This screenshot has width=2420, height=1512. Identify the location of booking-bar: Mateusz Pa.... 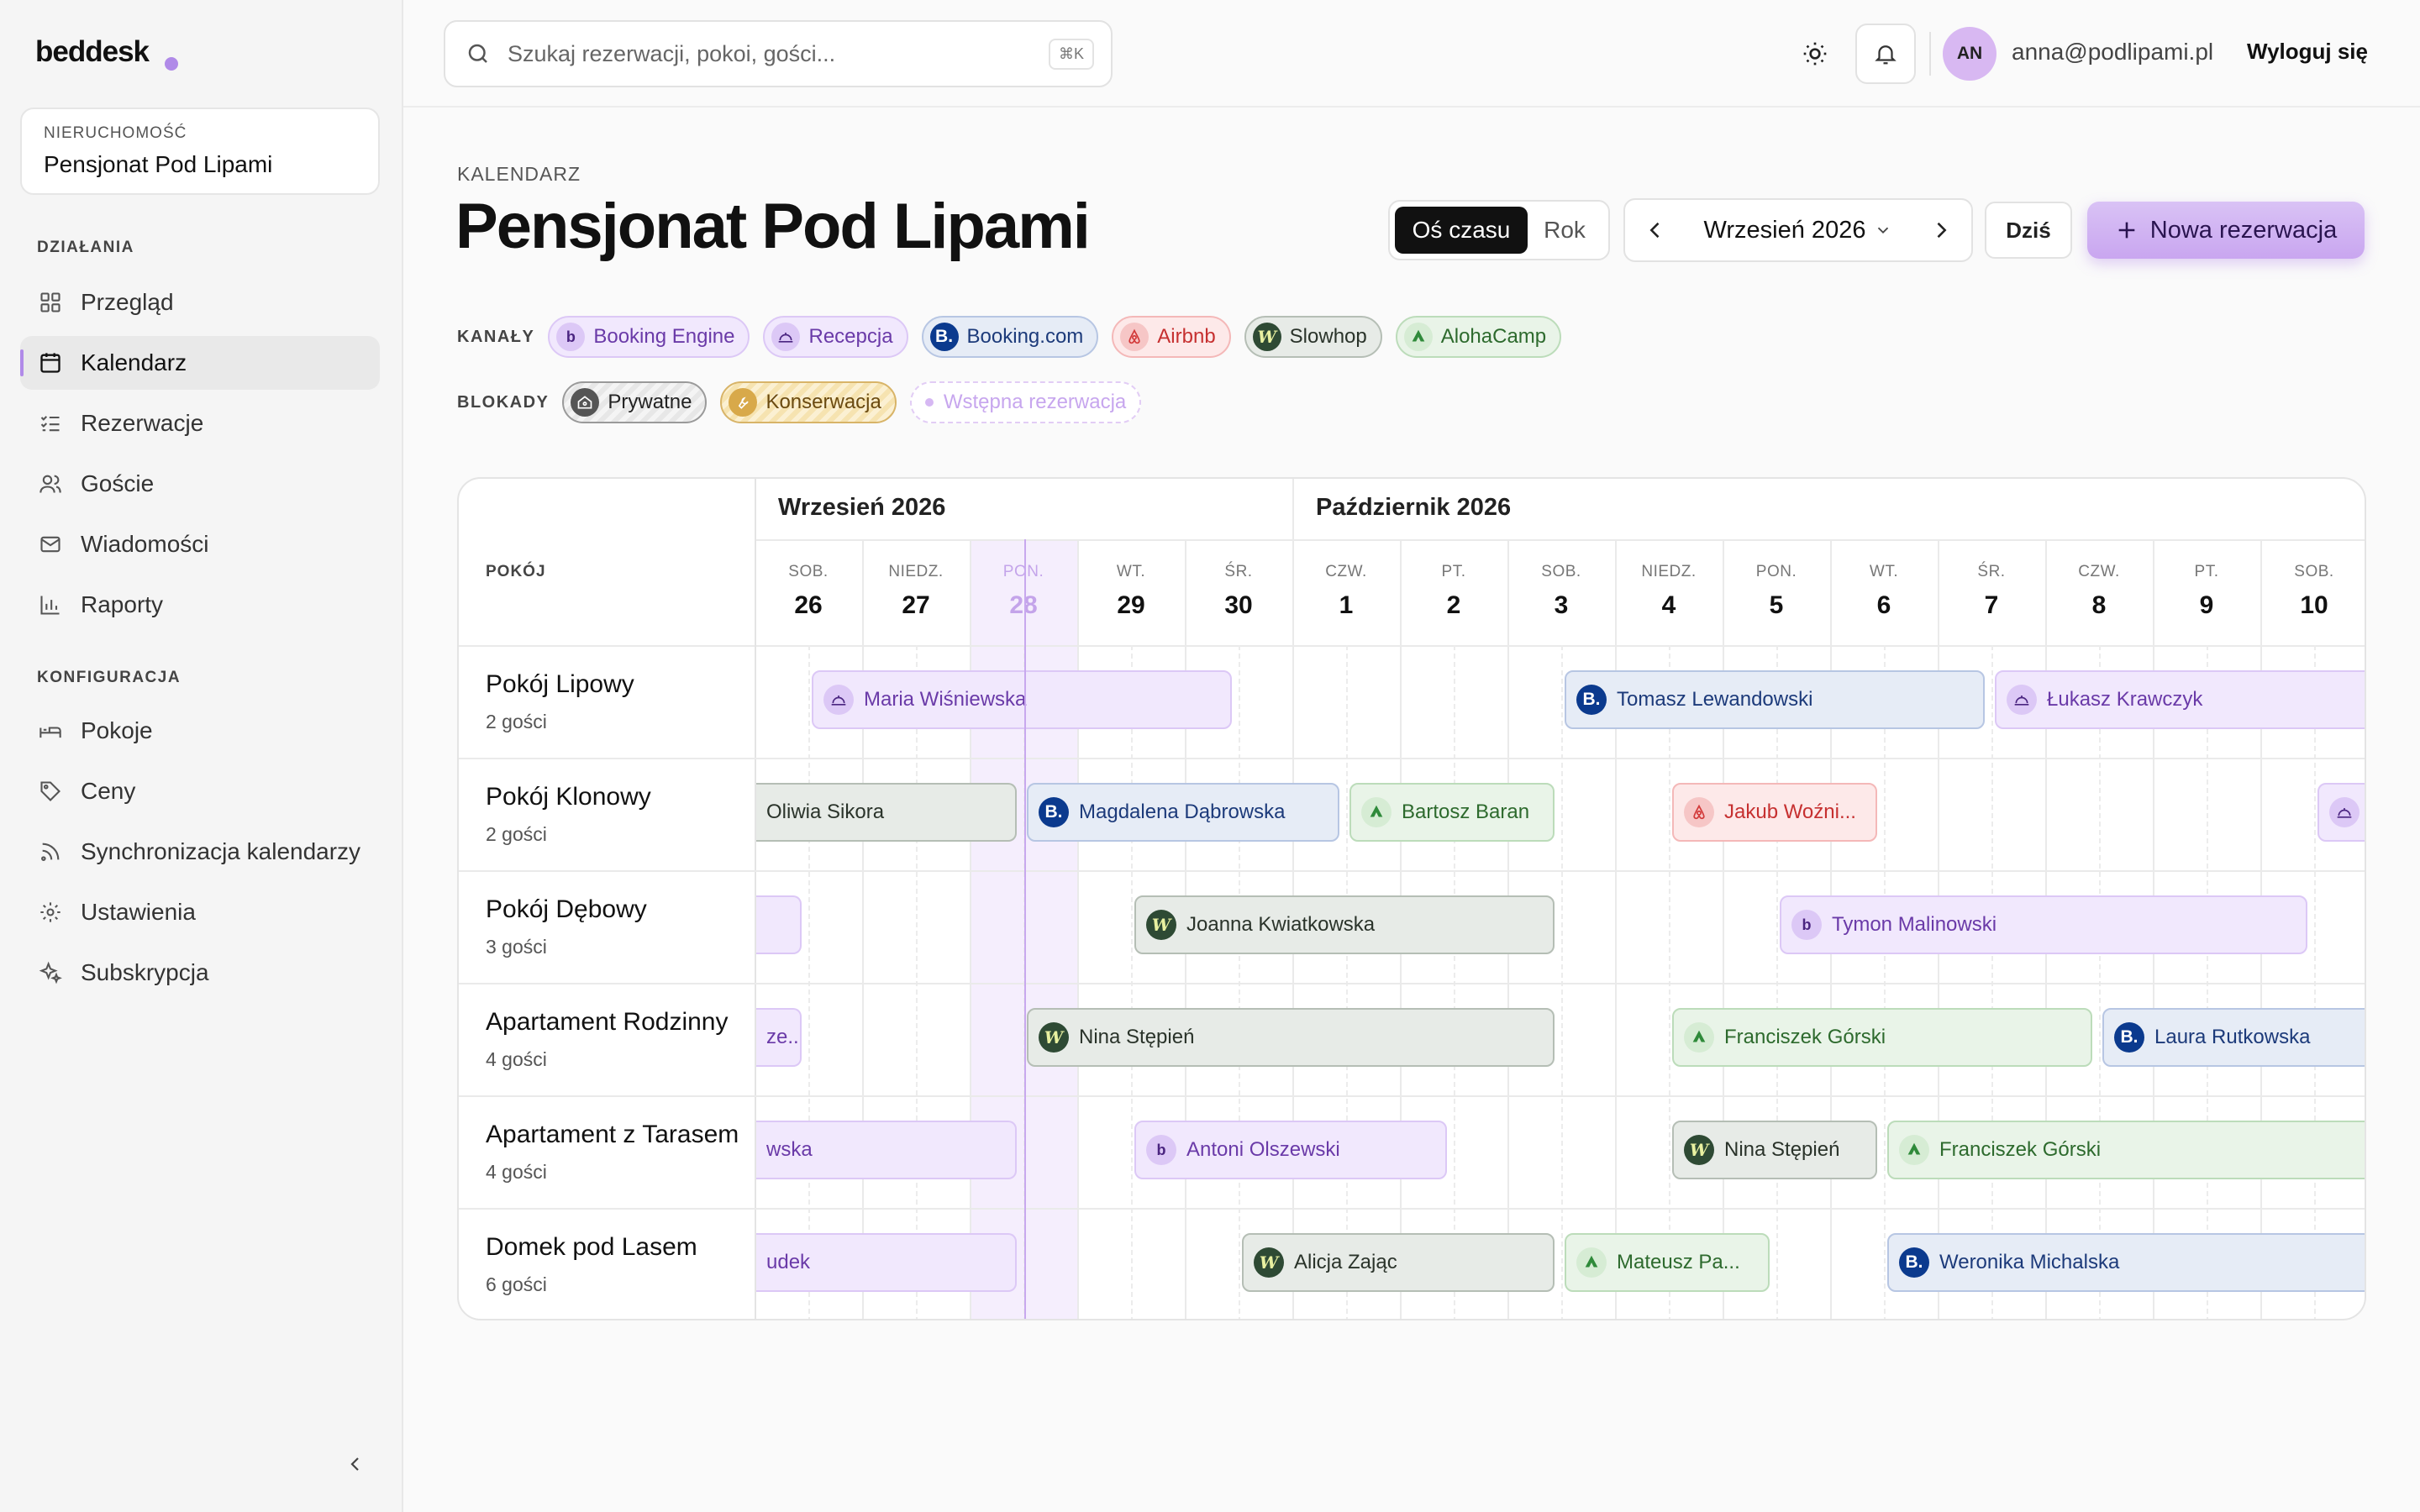
(1667, 1262).